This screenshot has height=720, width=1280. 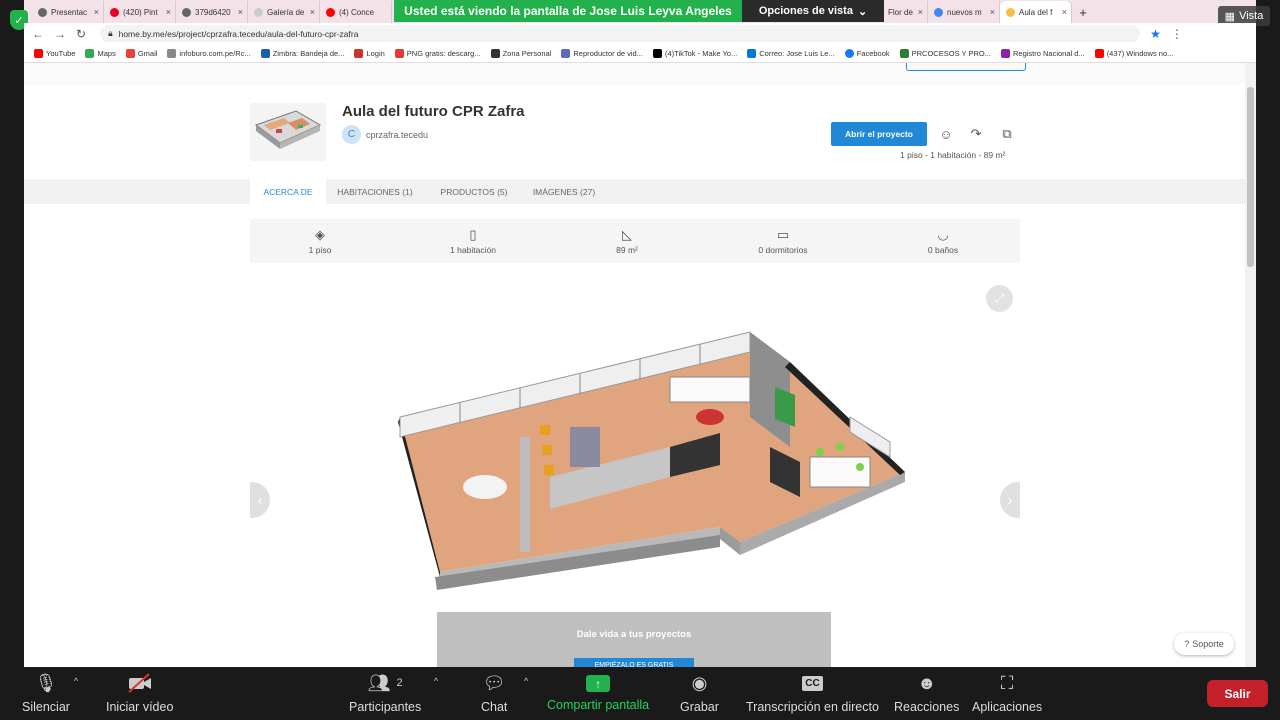 What do you see at coordinates (976, 134) in the screenshot?
I see `share-icon: ↷` at bounding box center [976, 134].